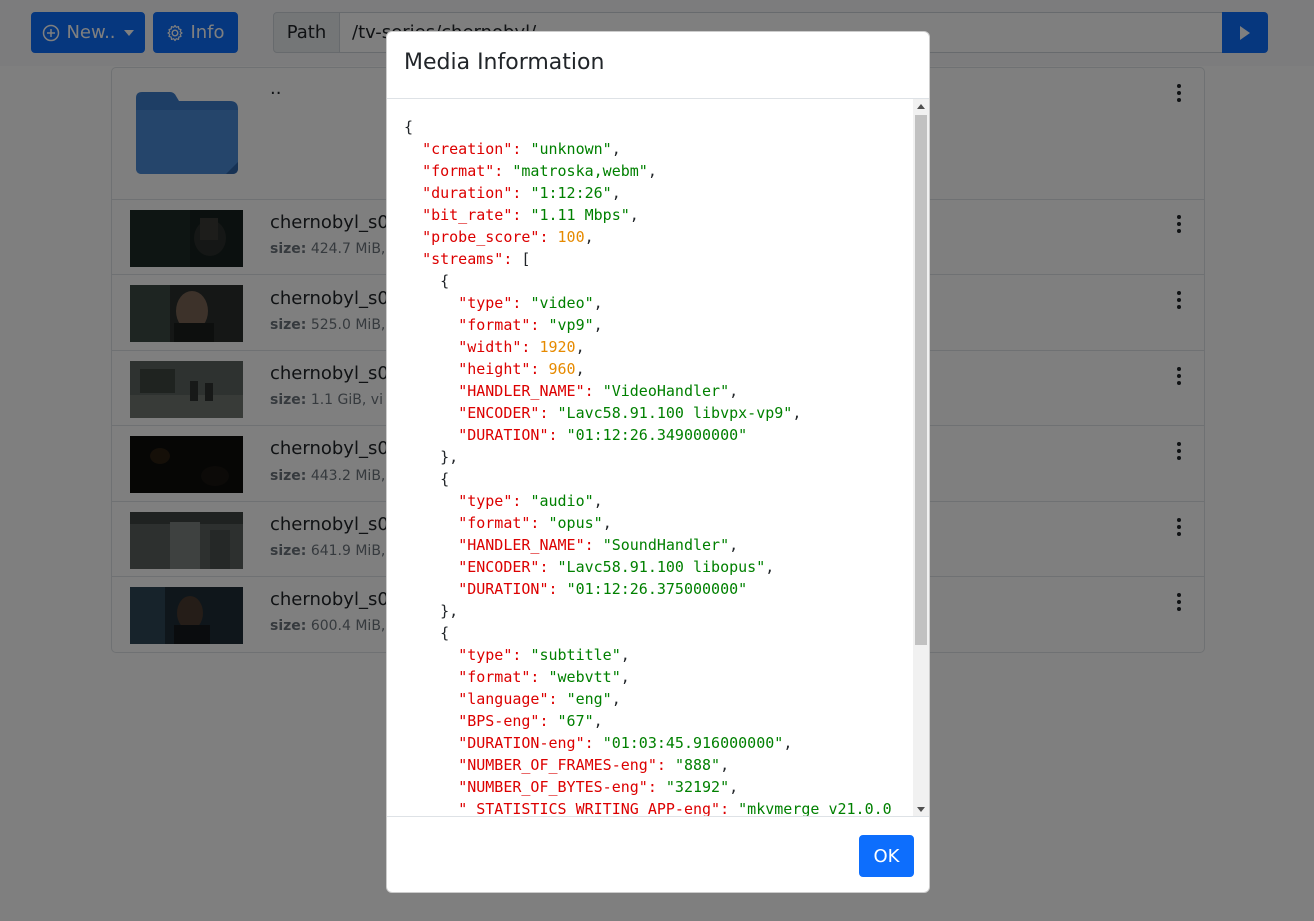  Describe the element at coordinates (648, 501) in the screenshot. I see `json-line: "type": "audio",` at that location.